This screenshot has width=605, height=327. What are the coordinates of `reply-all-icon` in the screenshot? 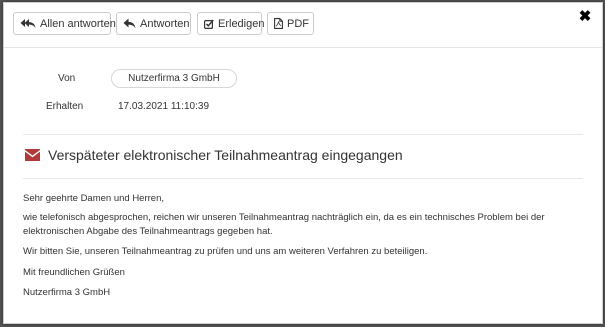 It's located at (28, 23).